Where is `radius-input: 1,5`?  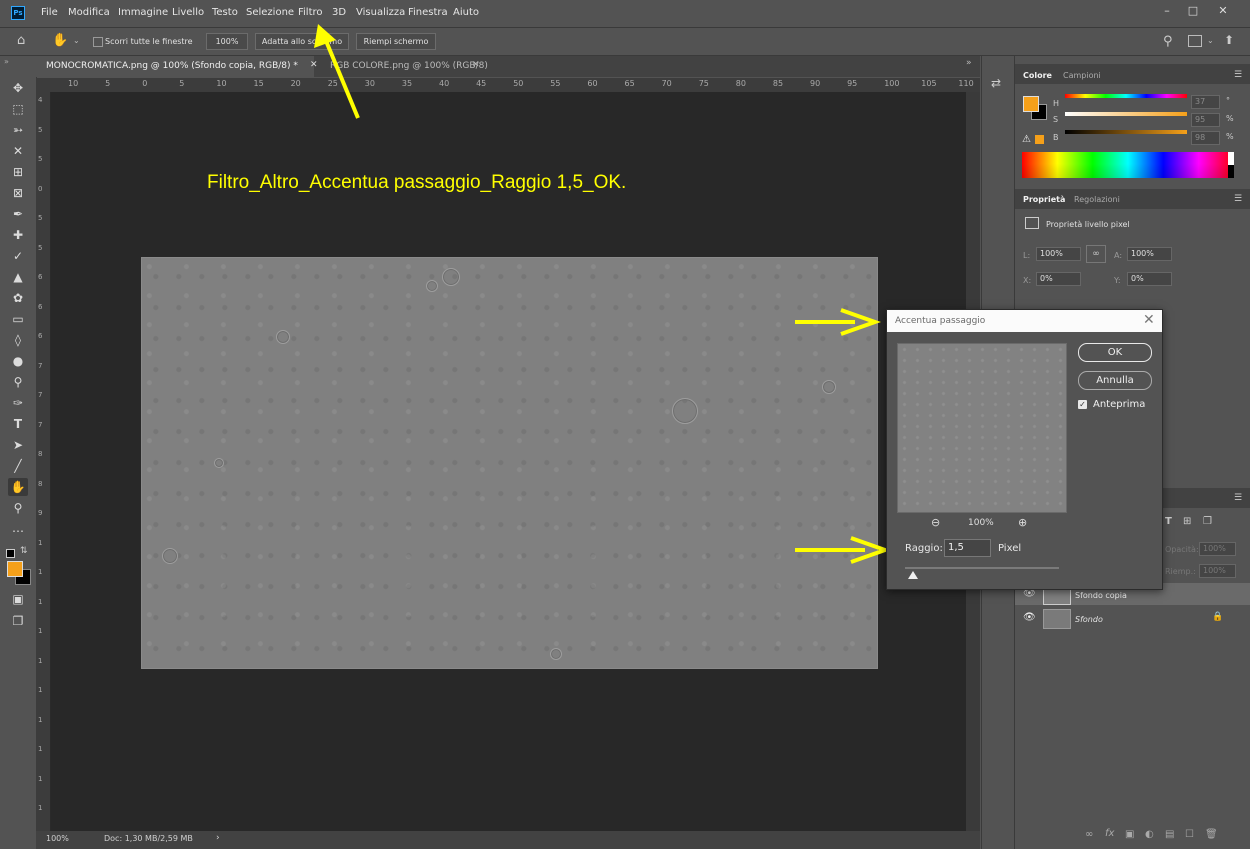
radius-input: 1,5 is located at coordinates (967, 548).